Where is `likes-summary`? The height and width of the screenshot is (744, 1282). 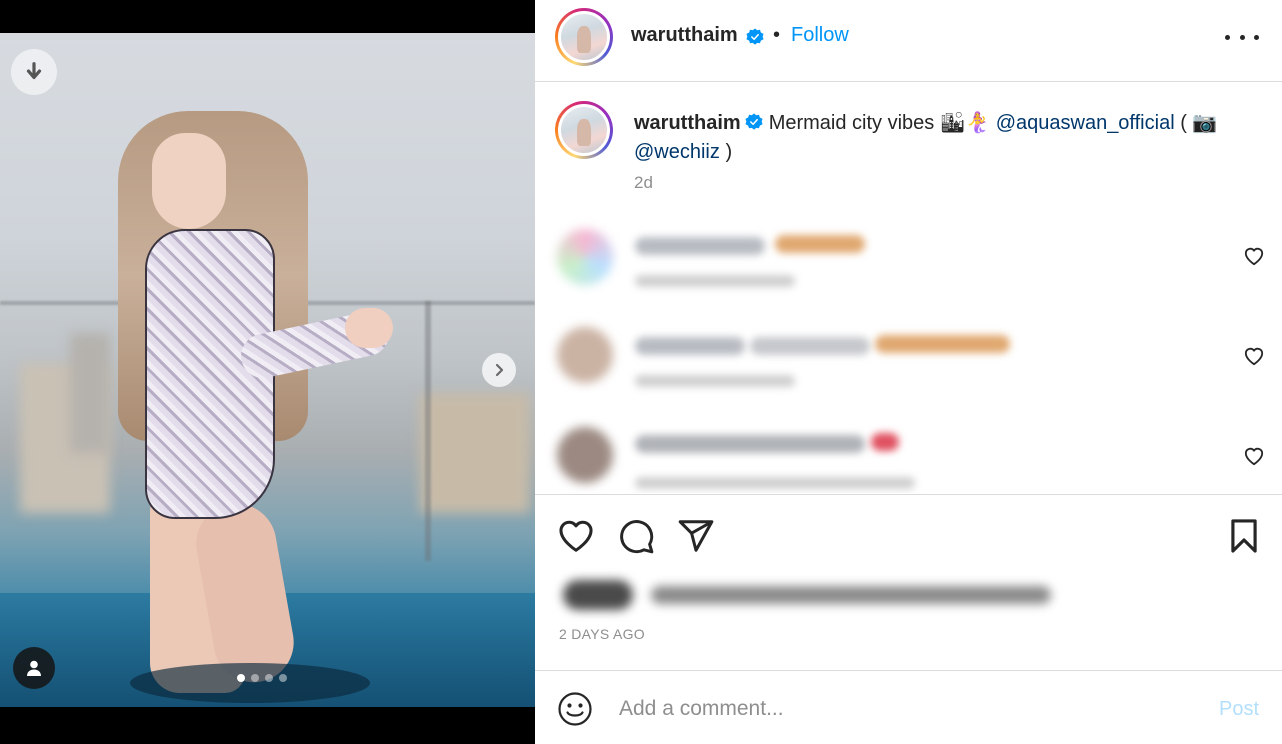 likes-summary is located at coordinates (905, 595).